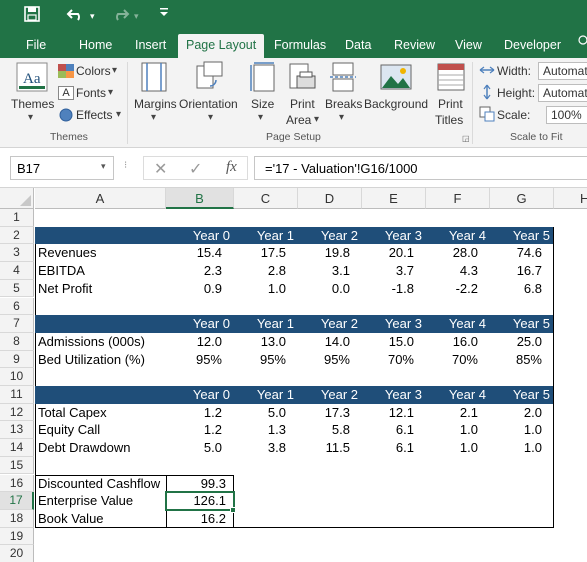 The width and height of the screenshot is (587, 562). What do you see at coordinates (95, 46) in the screenshot?
I see `tab-home: Home` at bounding box center [95, 46].